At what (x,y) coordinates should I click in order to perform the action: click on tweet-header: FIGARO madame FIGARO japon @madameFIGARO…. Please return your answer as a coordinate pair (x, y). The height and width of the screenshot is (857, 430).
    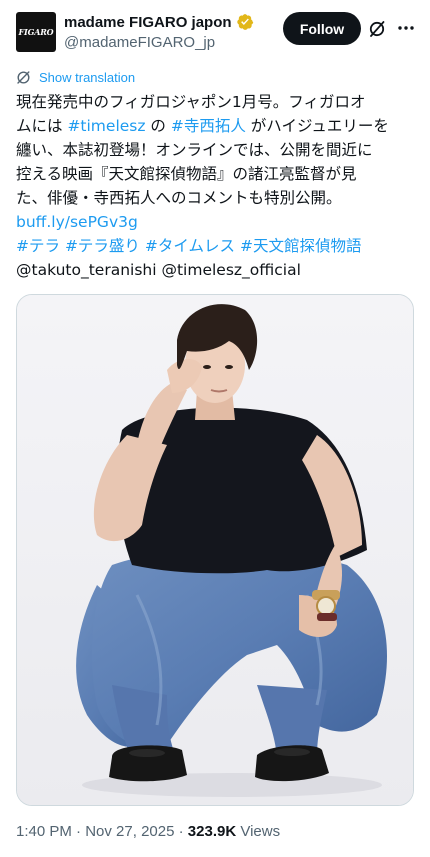
    Looking at the image, I should click on (215, 32).